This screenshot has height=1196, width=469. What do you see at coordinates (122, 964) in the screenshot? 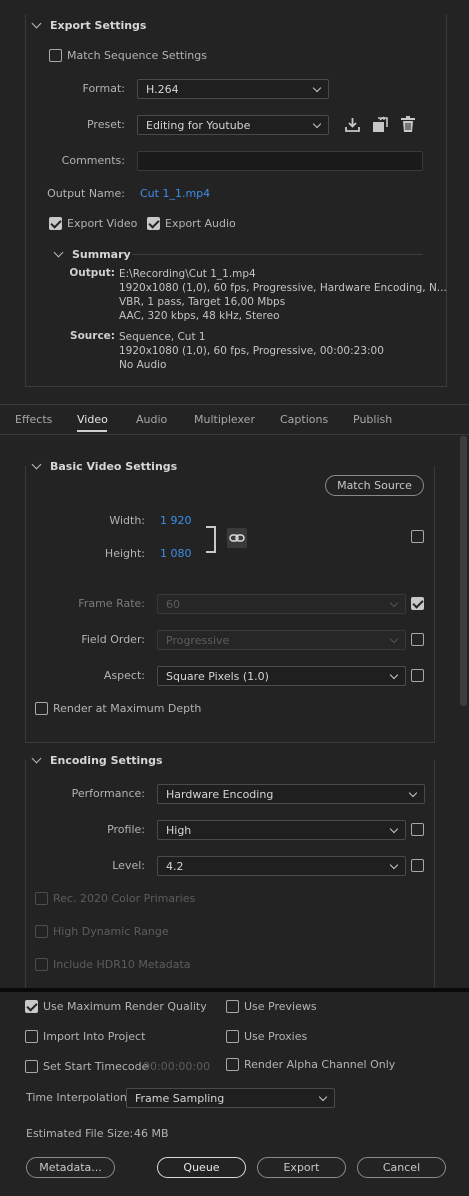
I see `hdr10-label: Include HDR10 Metadata` at bounding box center [122, 964].